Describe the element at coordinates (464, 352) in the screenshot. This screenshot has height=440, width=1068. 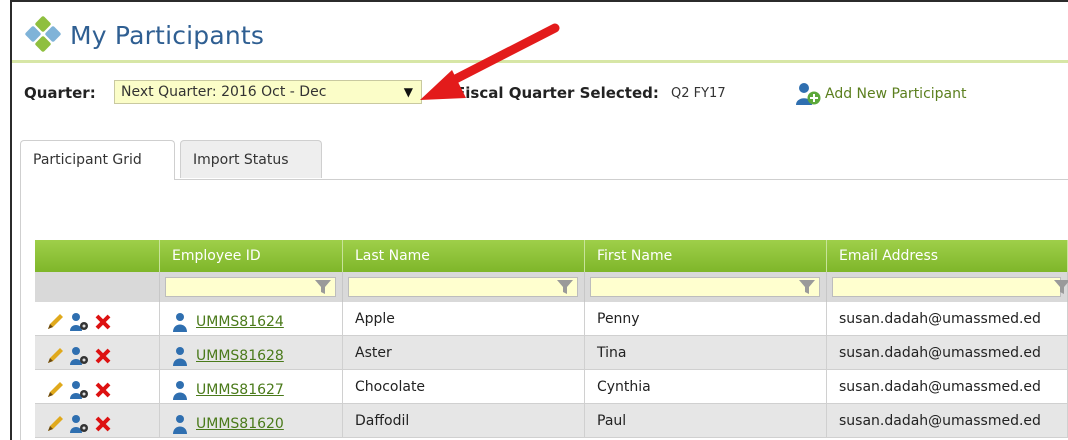
I see `last-name-cell: Aster` at that location.